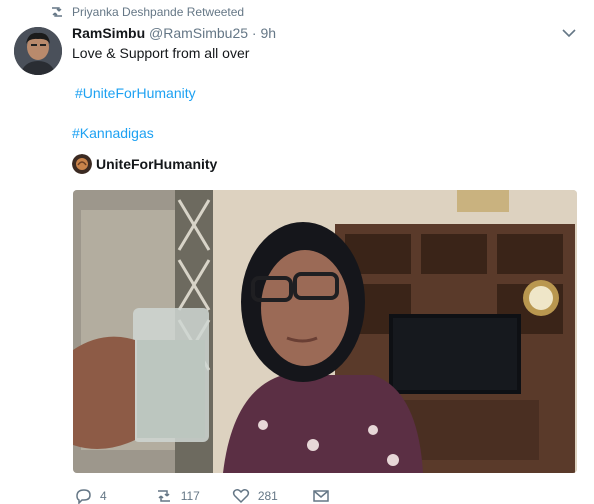  I want to click on retweet-context: Priyanka Deshpande Retweeted, so click(147, 12).